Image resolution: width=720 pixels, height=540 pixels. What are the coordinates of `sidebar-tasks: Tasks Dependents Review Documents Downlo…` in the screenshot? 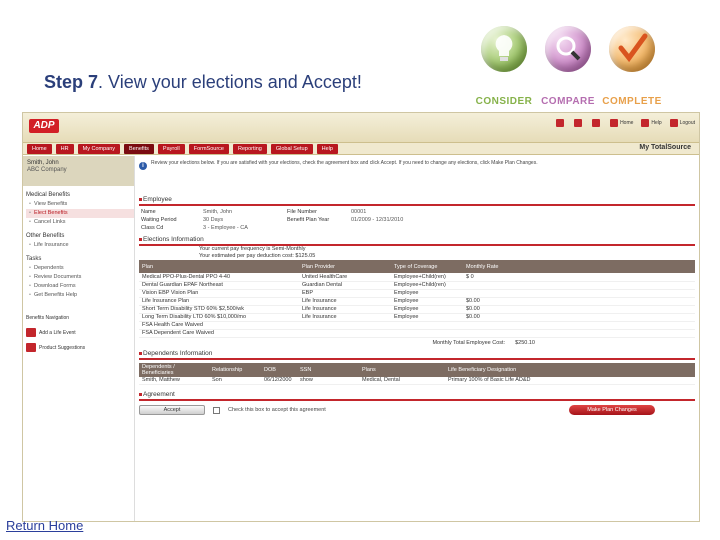 It's located at (78, 278).